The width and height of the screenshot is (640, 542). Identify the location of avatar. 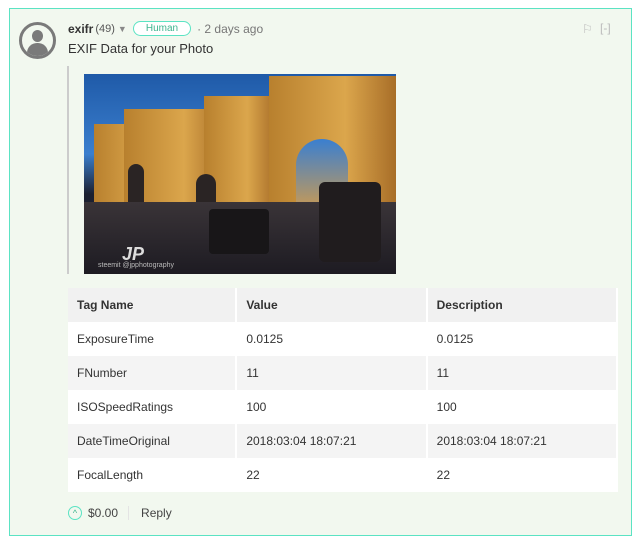
(37, 40).